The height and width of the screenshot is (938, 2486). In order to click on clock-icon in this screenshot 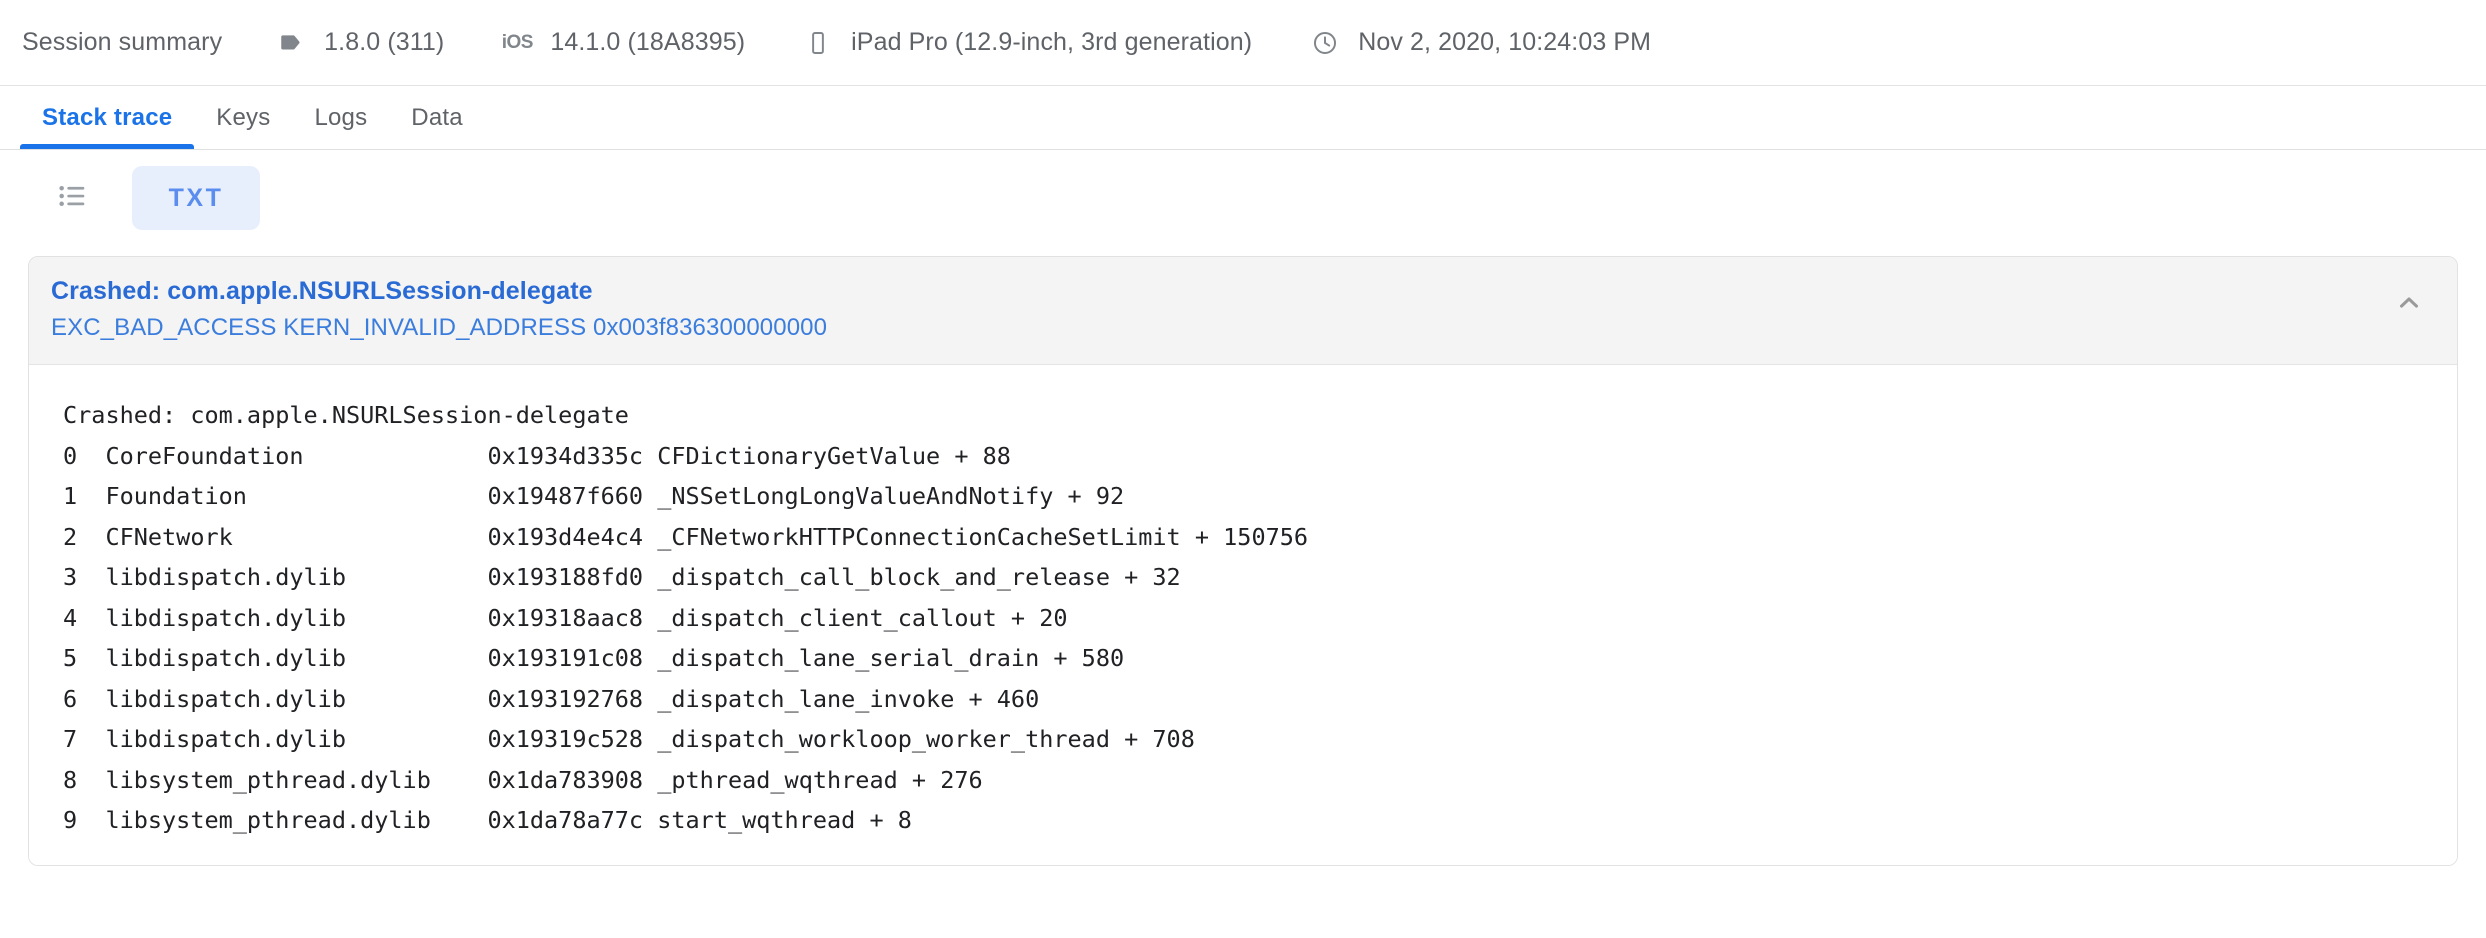, I will do `click(1325, 43)`.